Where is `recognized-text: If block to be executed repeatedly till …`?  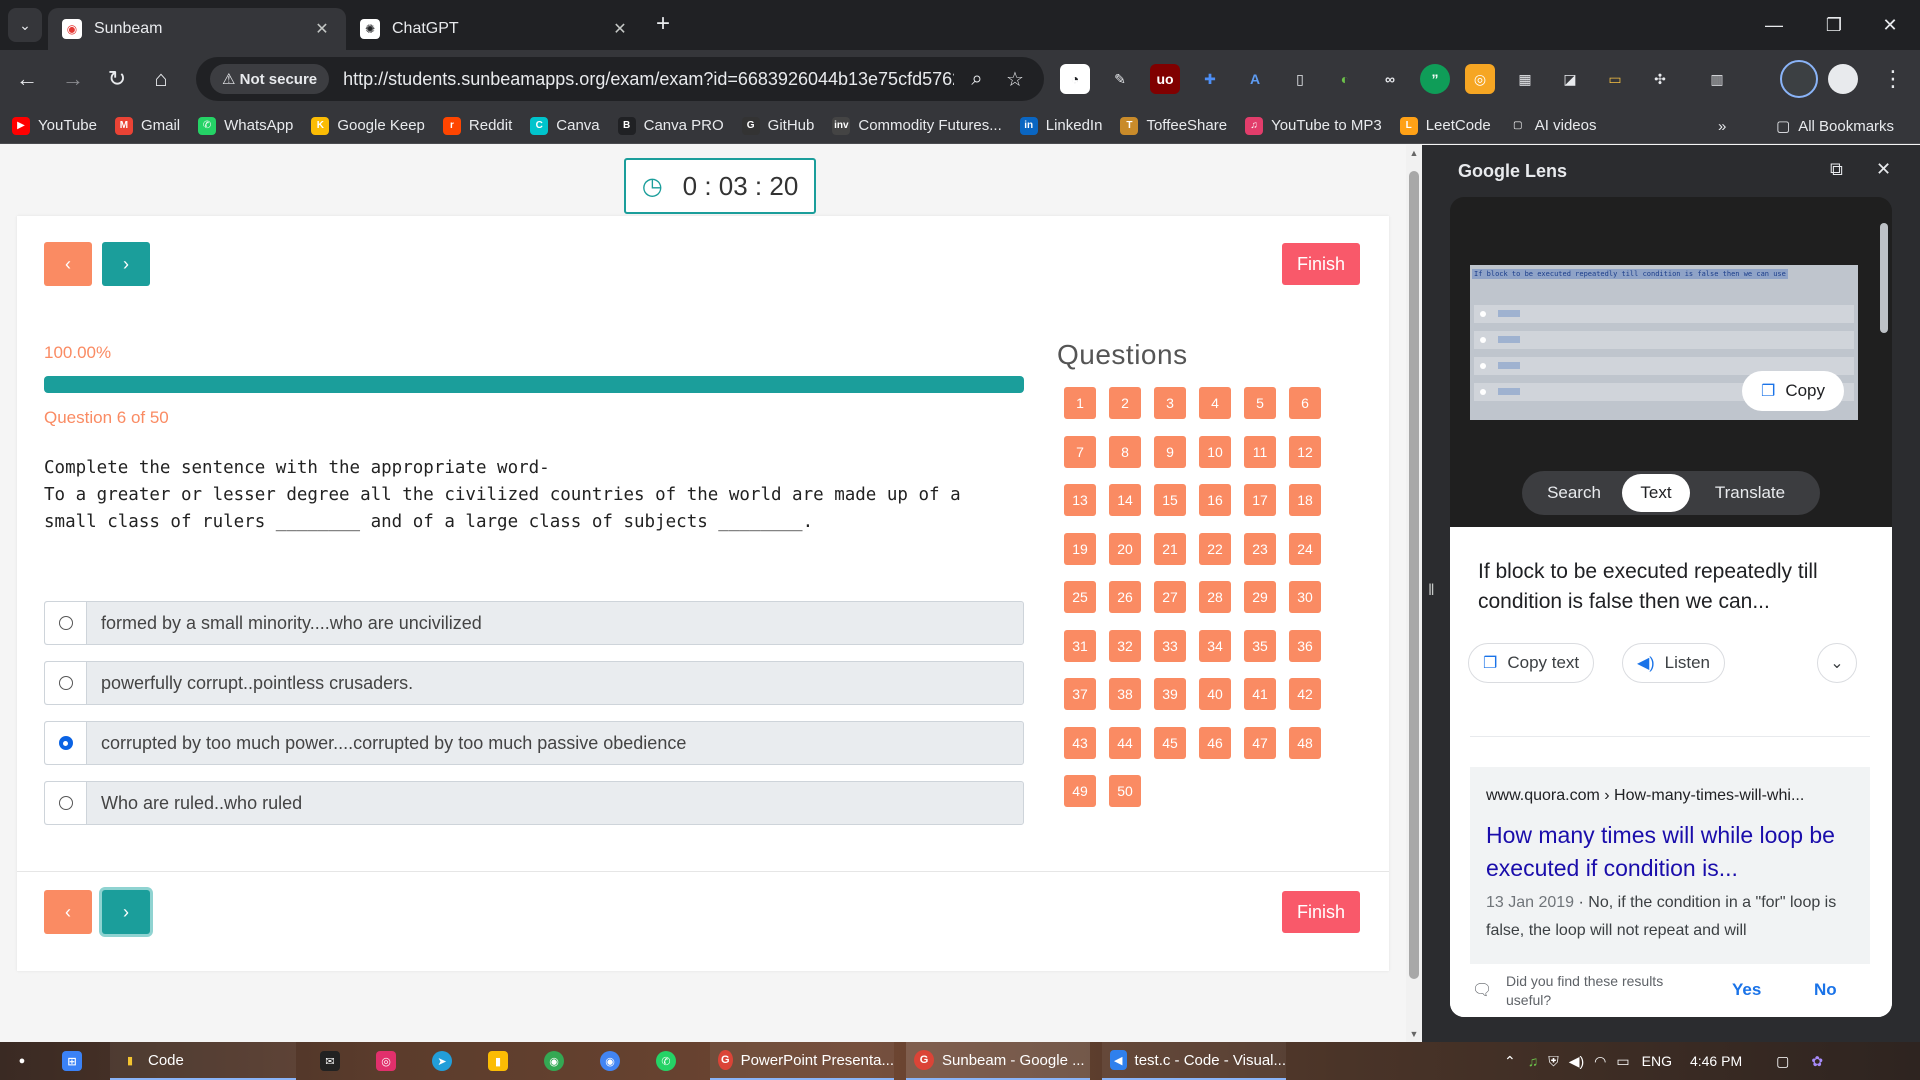 recognized-text: If block to be executed repeatedly till … is located at coordinates (1673, 587).